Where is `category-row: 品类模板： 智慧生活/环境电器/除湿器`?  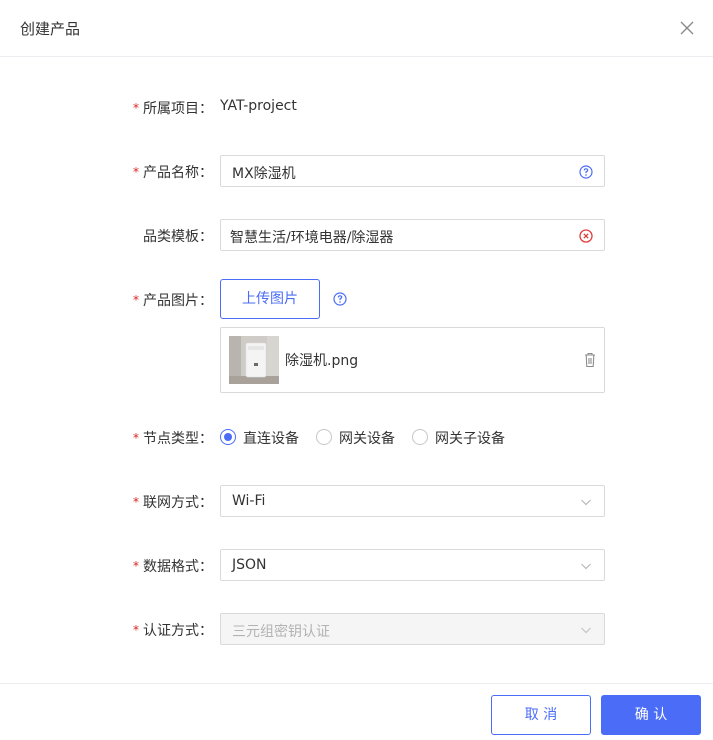 category-row: 品类模板： 智慧生活/环境电器/除湿器 is located at coordinates (356, 235).